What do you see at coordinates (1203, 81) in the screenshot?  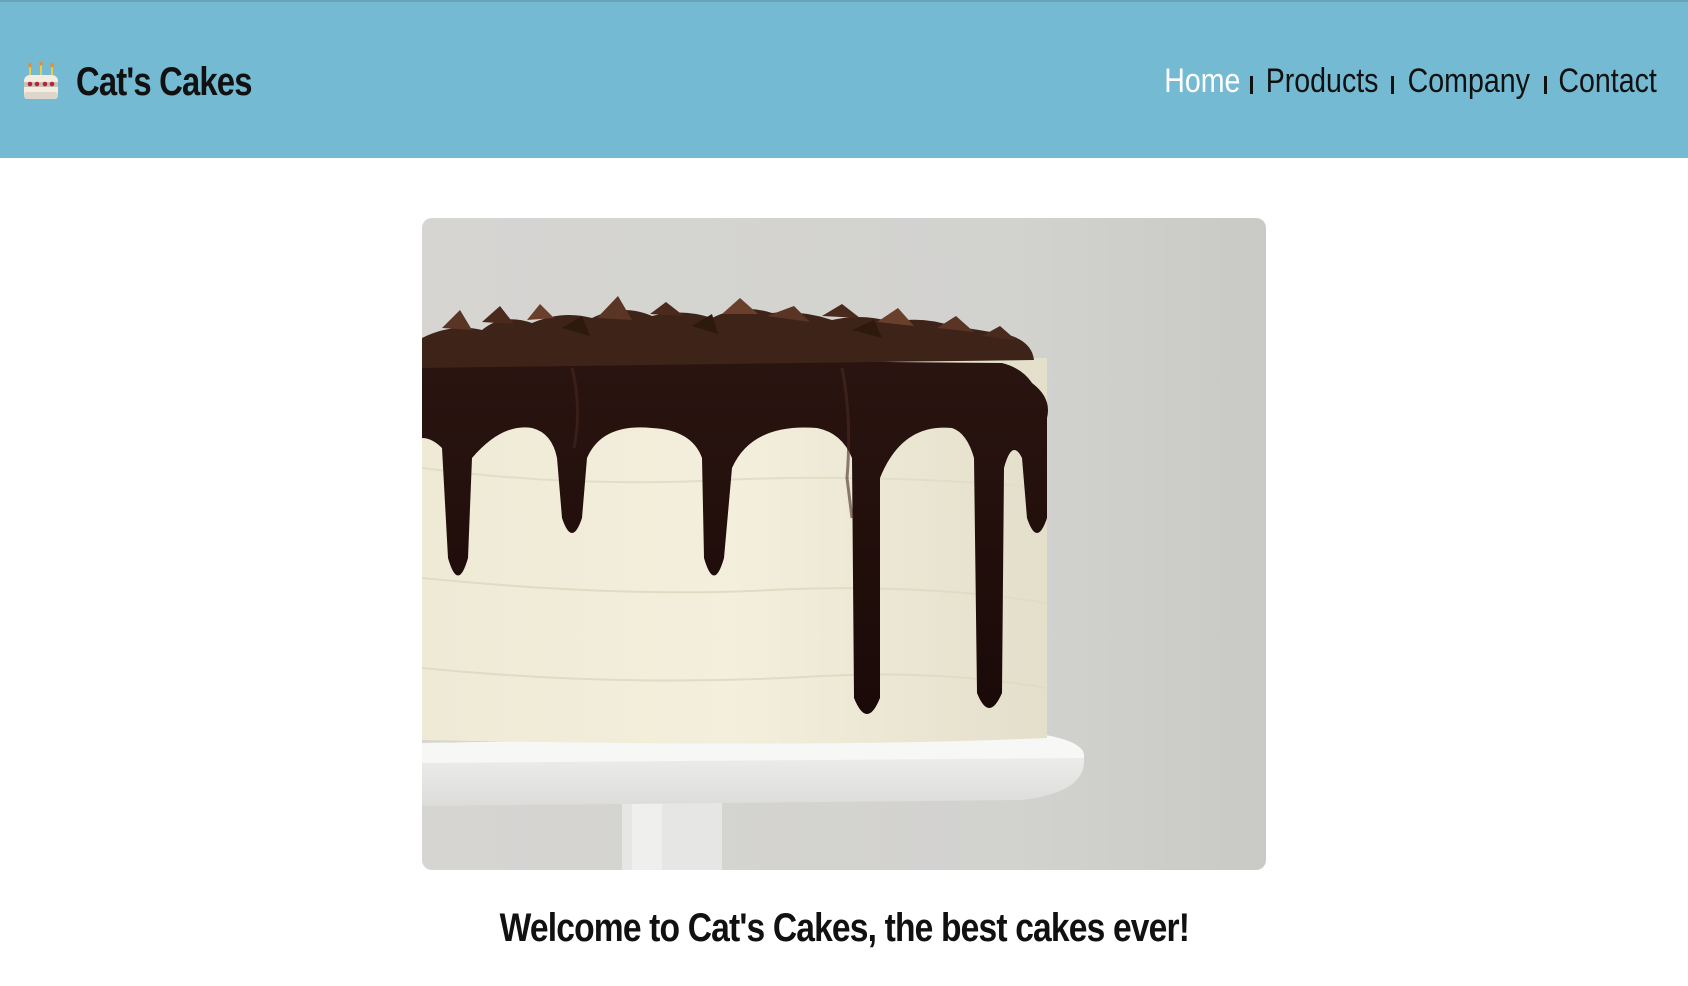 I see `nav-home: Home` at bounding box center [1203, 81].